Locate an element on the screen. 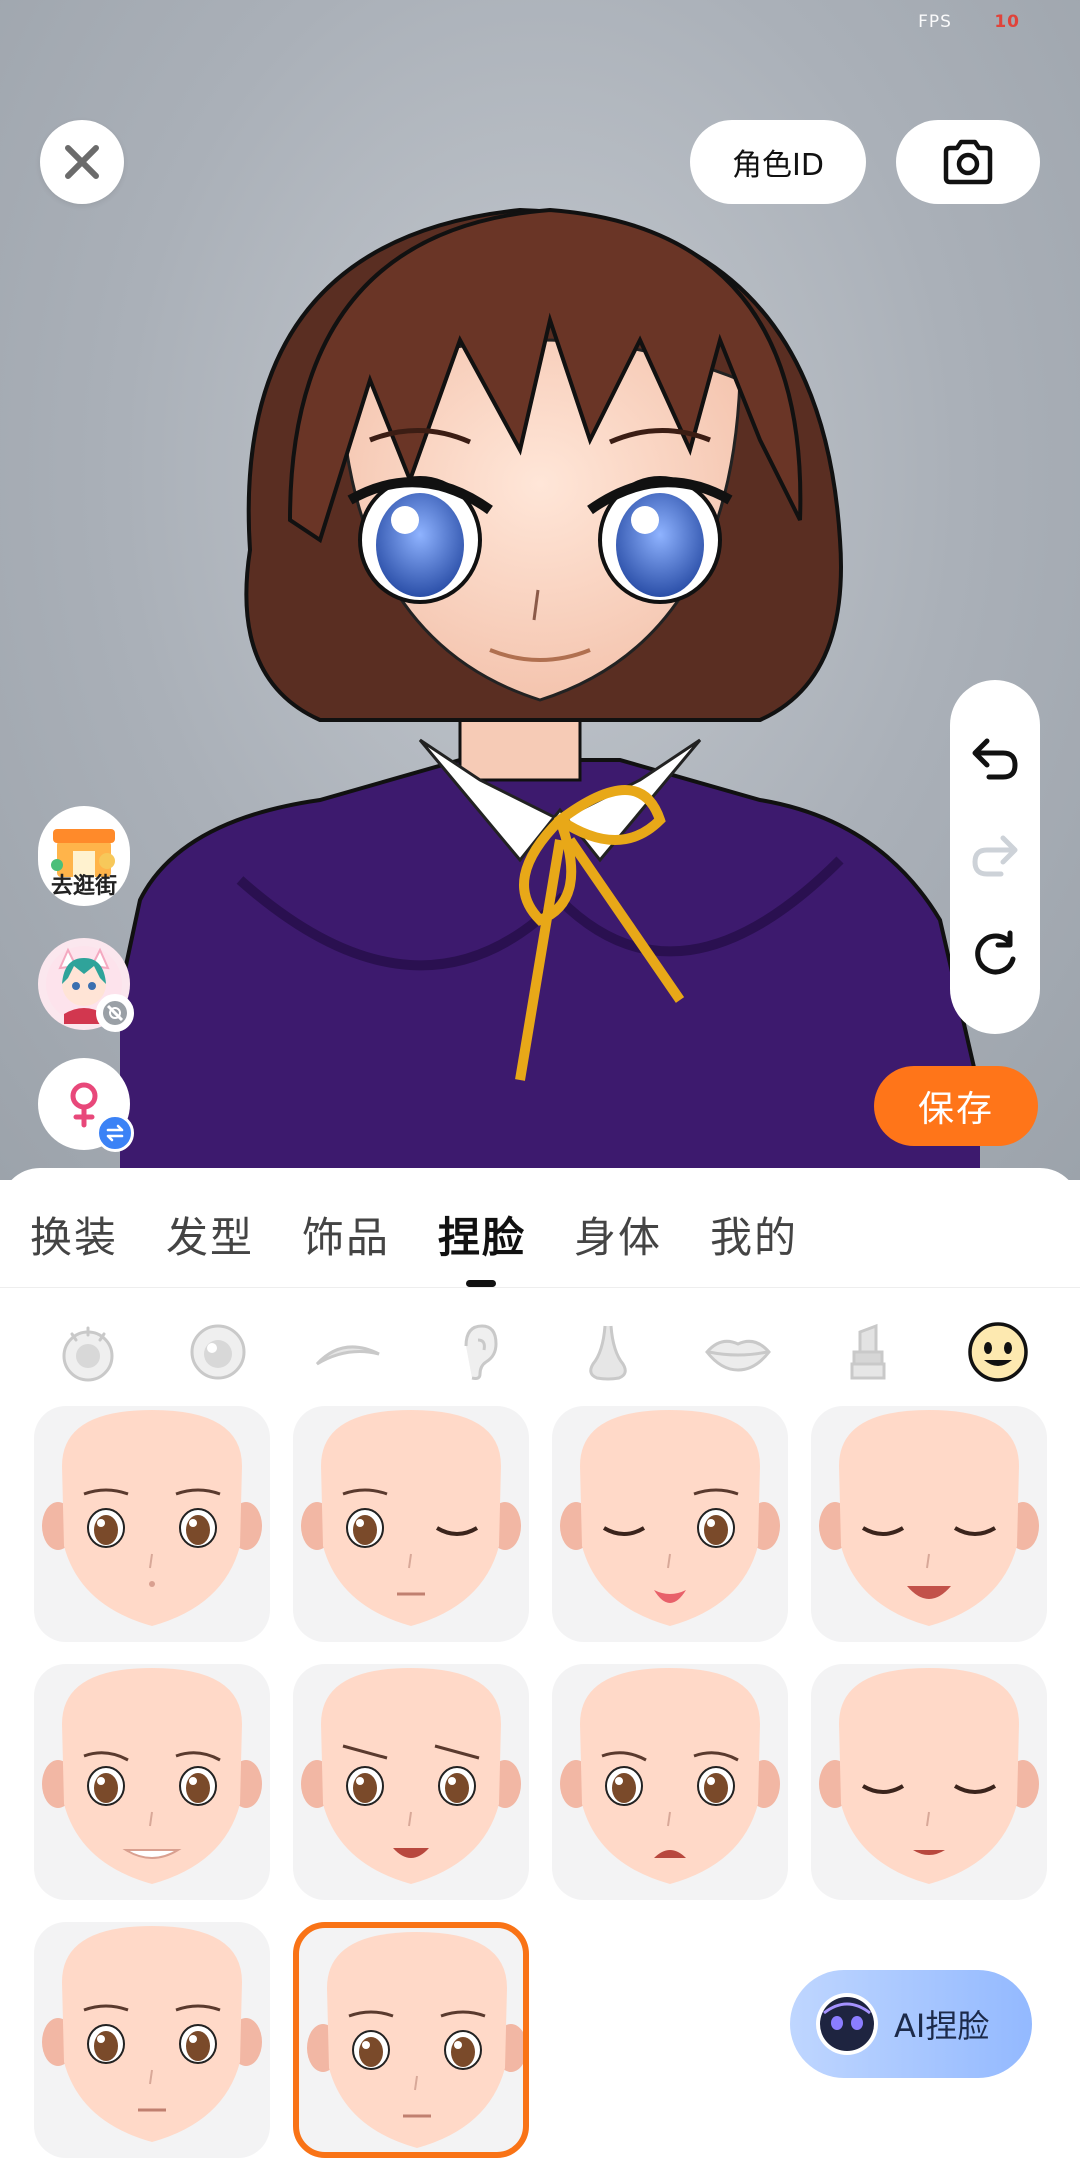 This screenshot has height=2160, width=1080. tab-accessories: 饰品 is located at coordinates (346, 1234).